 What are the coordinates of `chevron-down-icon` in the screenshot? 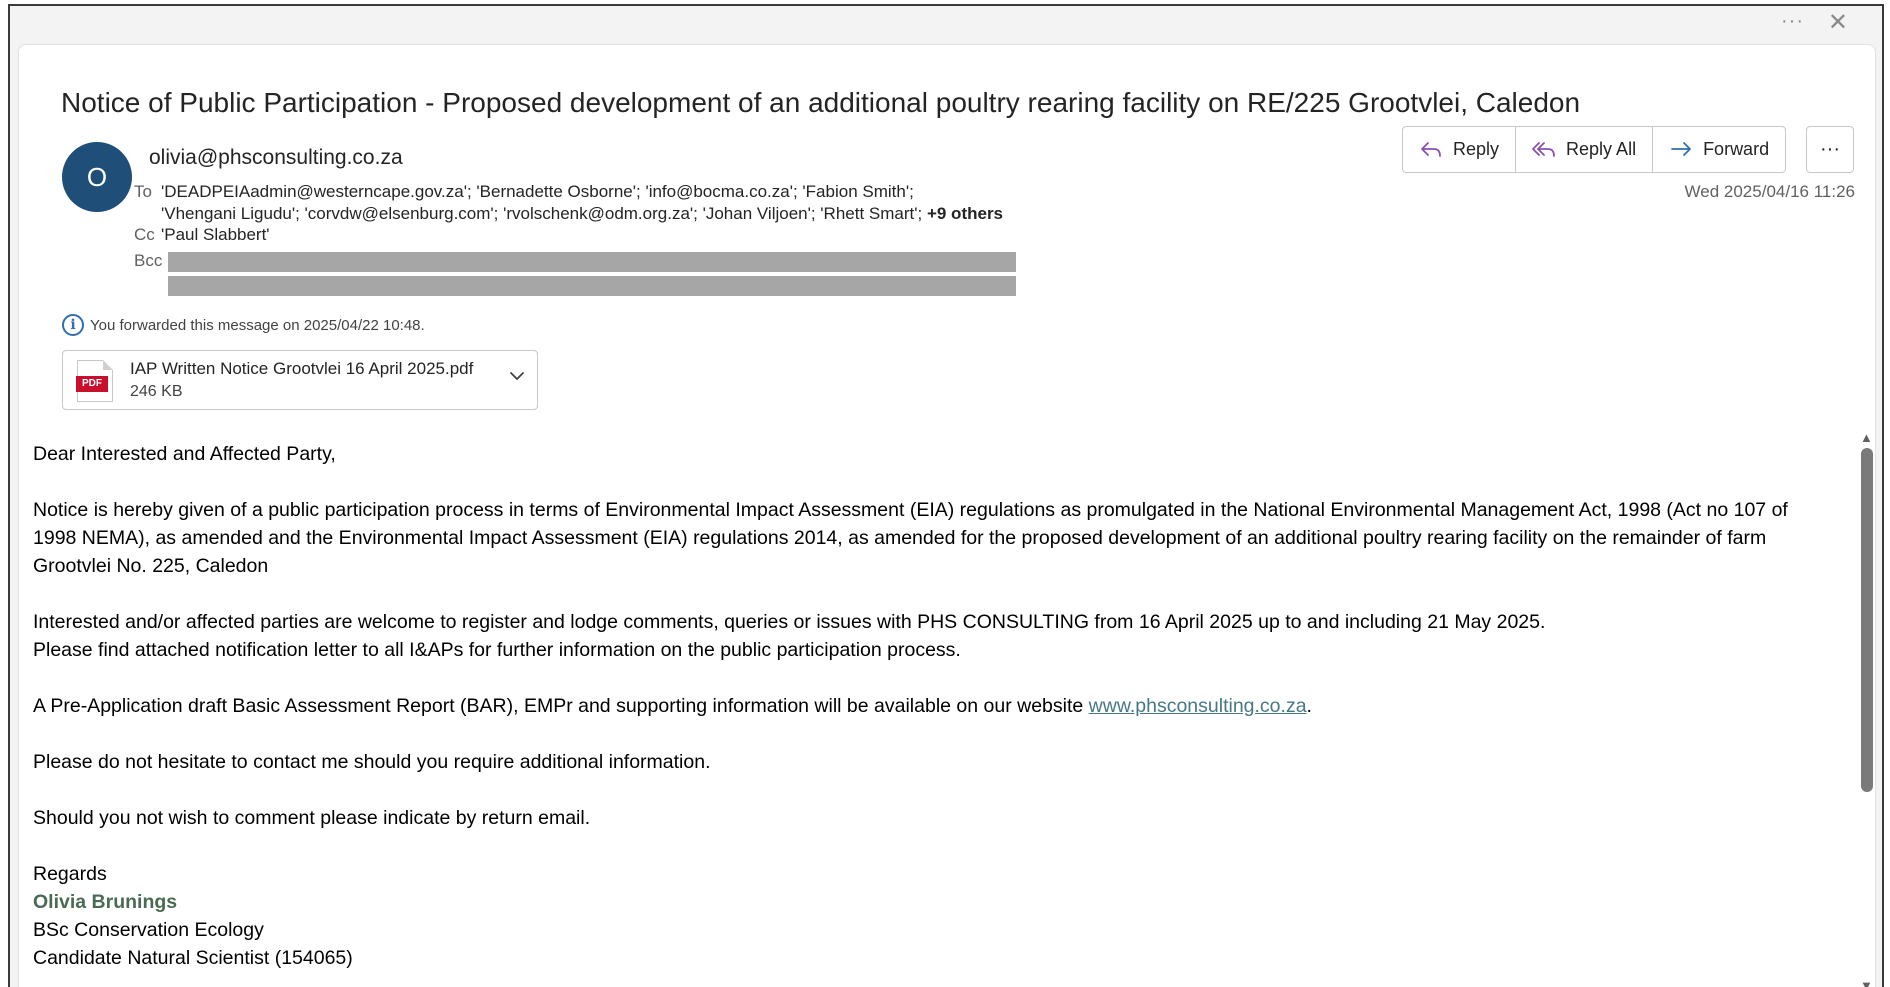 It's located at (517, 378).